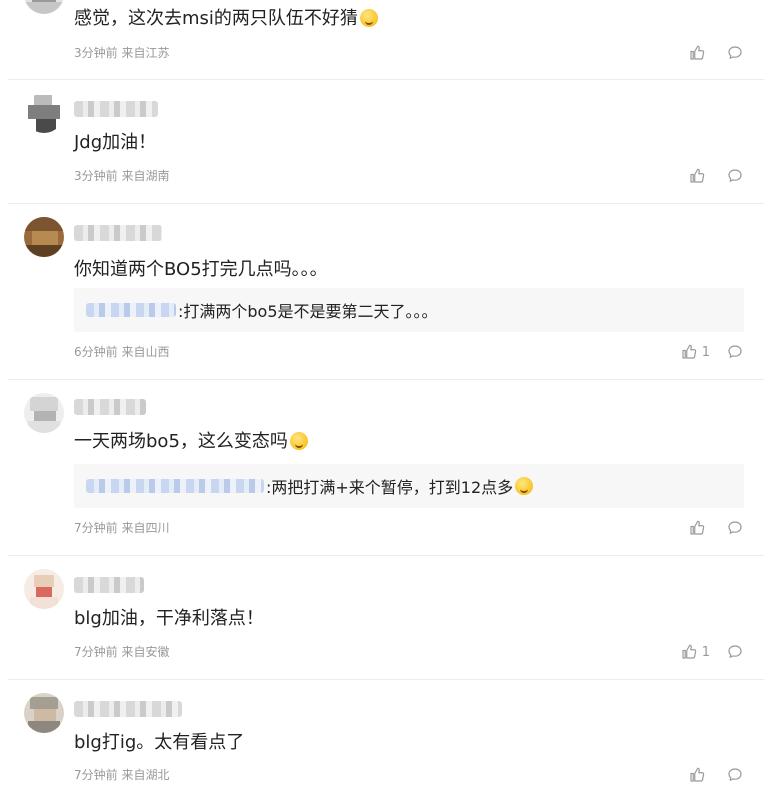  Describe the element at coordinates (308, 311) in the screenshot. I see `reply-text: :打满两个bo5是不是要第二天了。。。` at that location.